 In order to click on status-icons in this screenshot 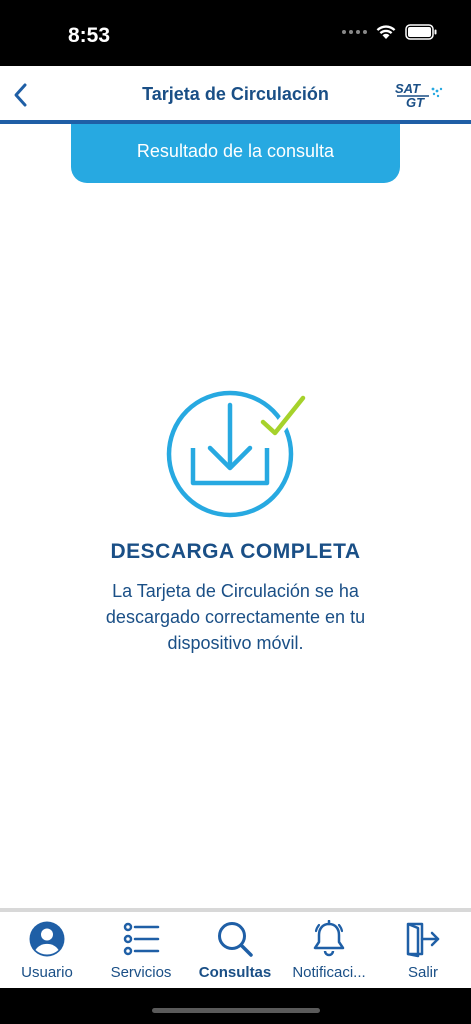, I will do `click(389, 32)`.